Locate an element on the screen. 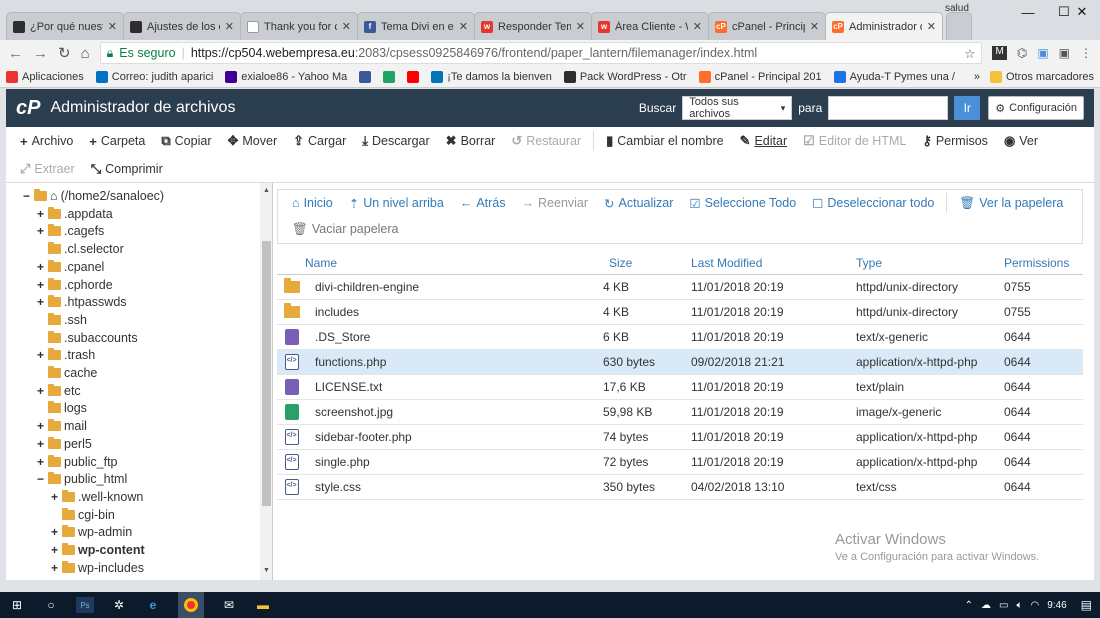 The image size is (1100, 618). bookmark-item: ¡Te damos la bienven is located at coordinates (491, 76).